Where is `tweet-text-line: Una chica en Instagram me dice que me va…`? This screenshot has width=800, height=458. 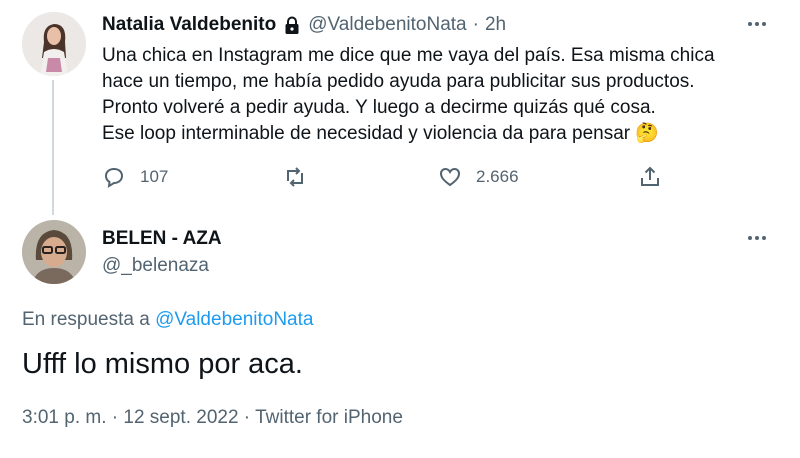
tweet-text-line: Una chica en Instagram me dice que me va… is located at coordinates (408, 55).